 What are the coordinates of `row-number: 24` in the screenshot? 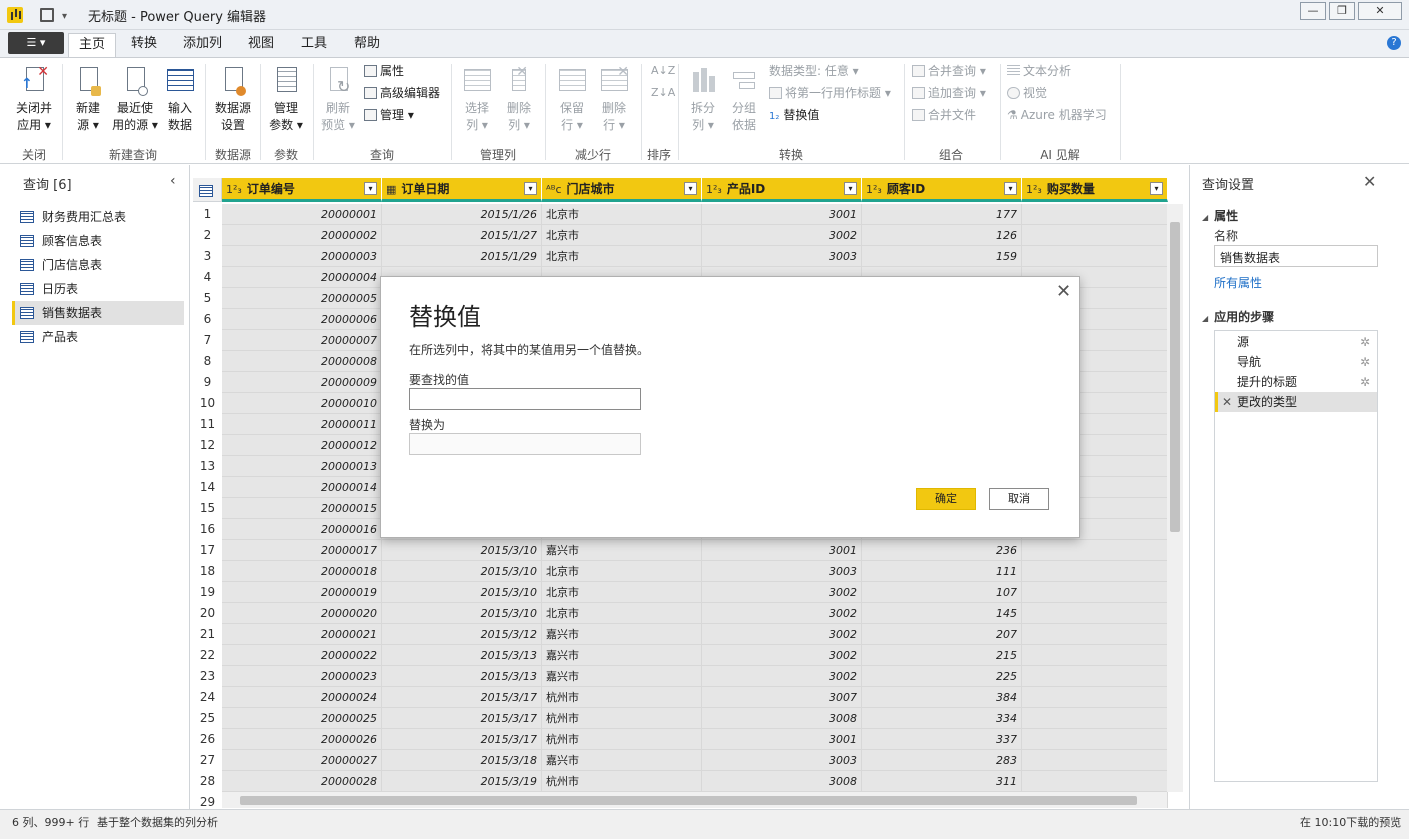 It's located at (207, 697).